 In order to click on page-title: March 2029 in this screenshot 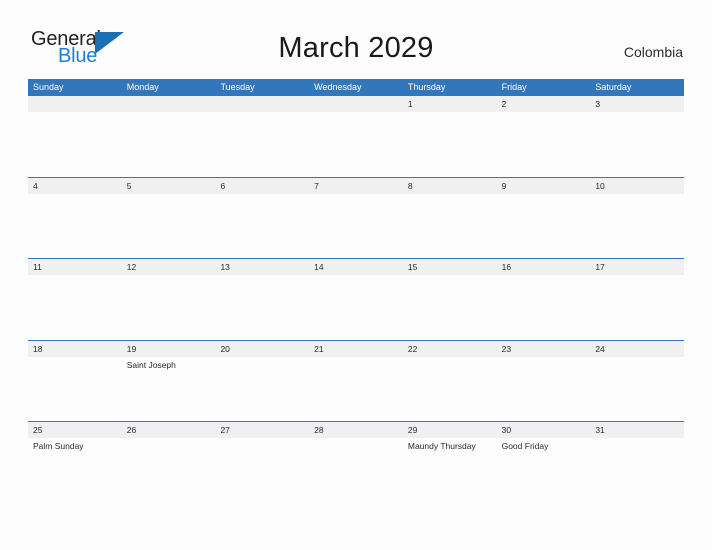, I will do `click(356, 48)`.